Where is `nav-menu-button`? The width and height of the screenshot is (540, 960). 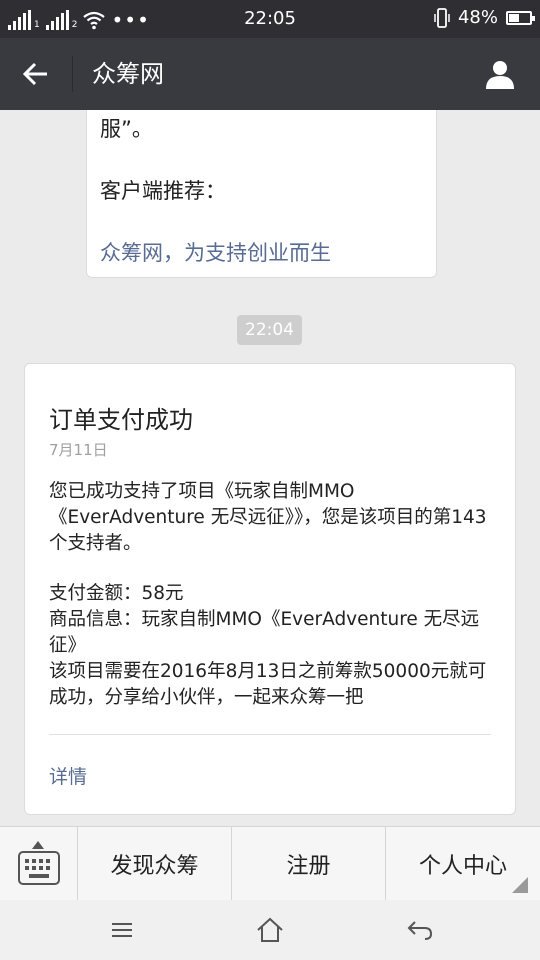 nav-menu-button is located at coordinates (122, 930).